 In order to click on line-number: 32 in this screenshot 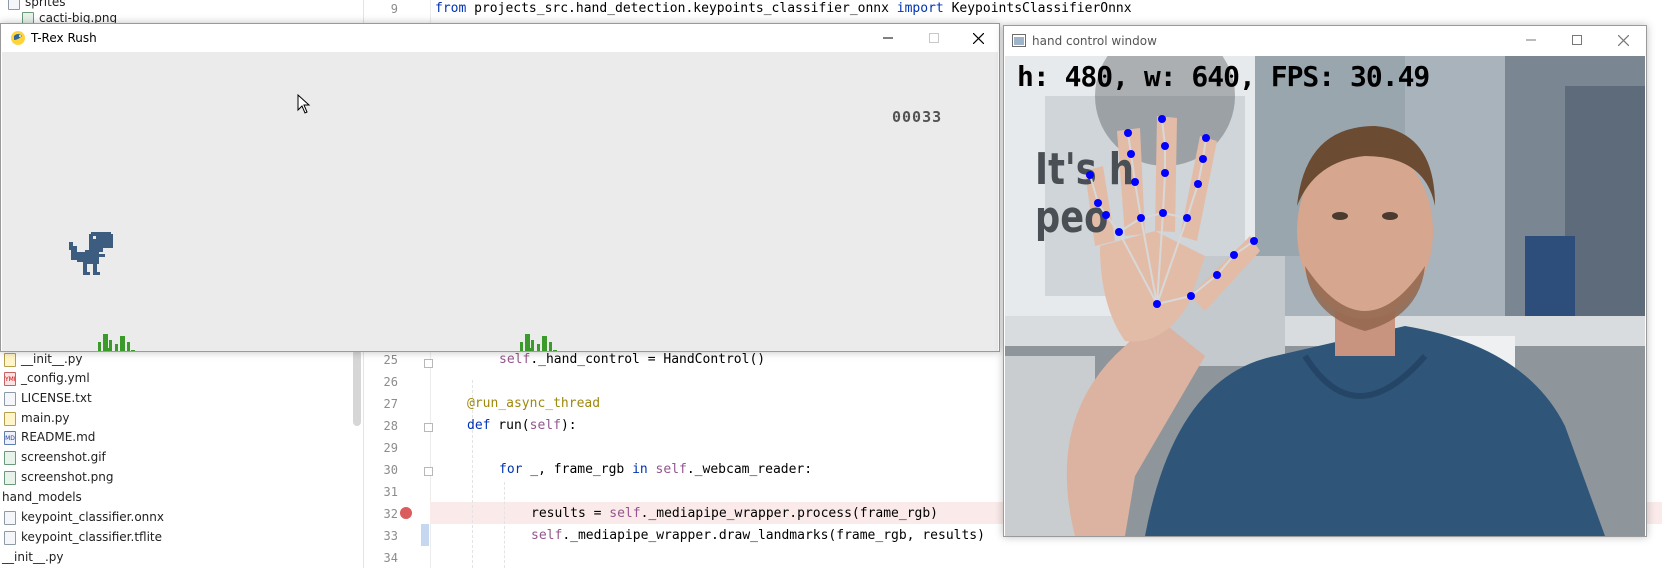, I will do `click(390, 514)`.